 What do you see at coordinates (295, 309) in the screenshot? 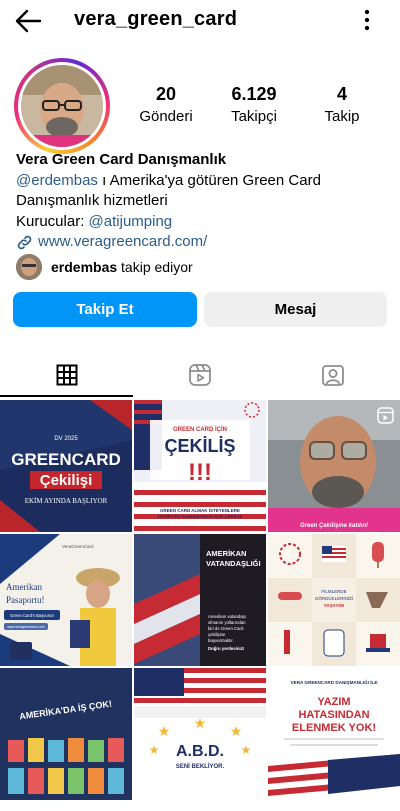
I see `message-button: Mesaj` at bounding box center [295, 309].